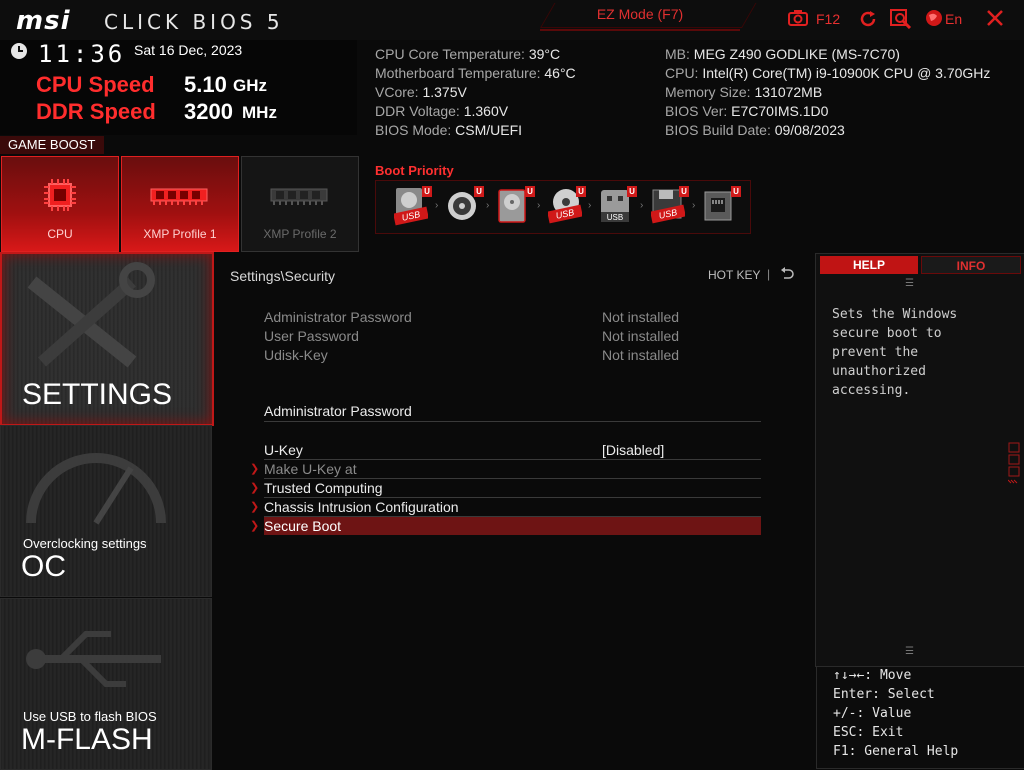  What do you see at coordinates (96, 661) in the screenshot?
I see `usb-icon` at bounding box center [96, 661].